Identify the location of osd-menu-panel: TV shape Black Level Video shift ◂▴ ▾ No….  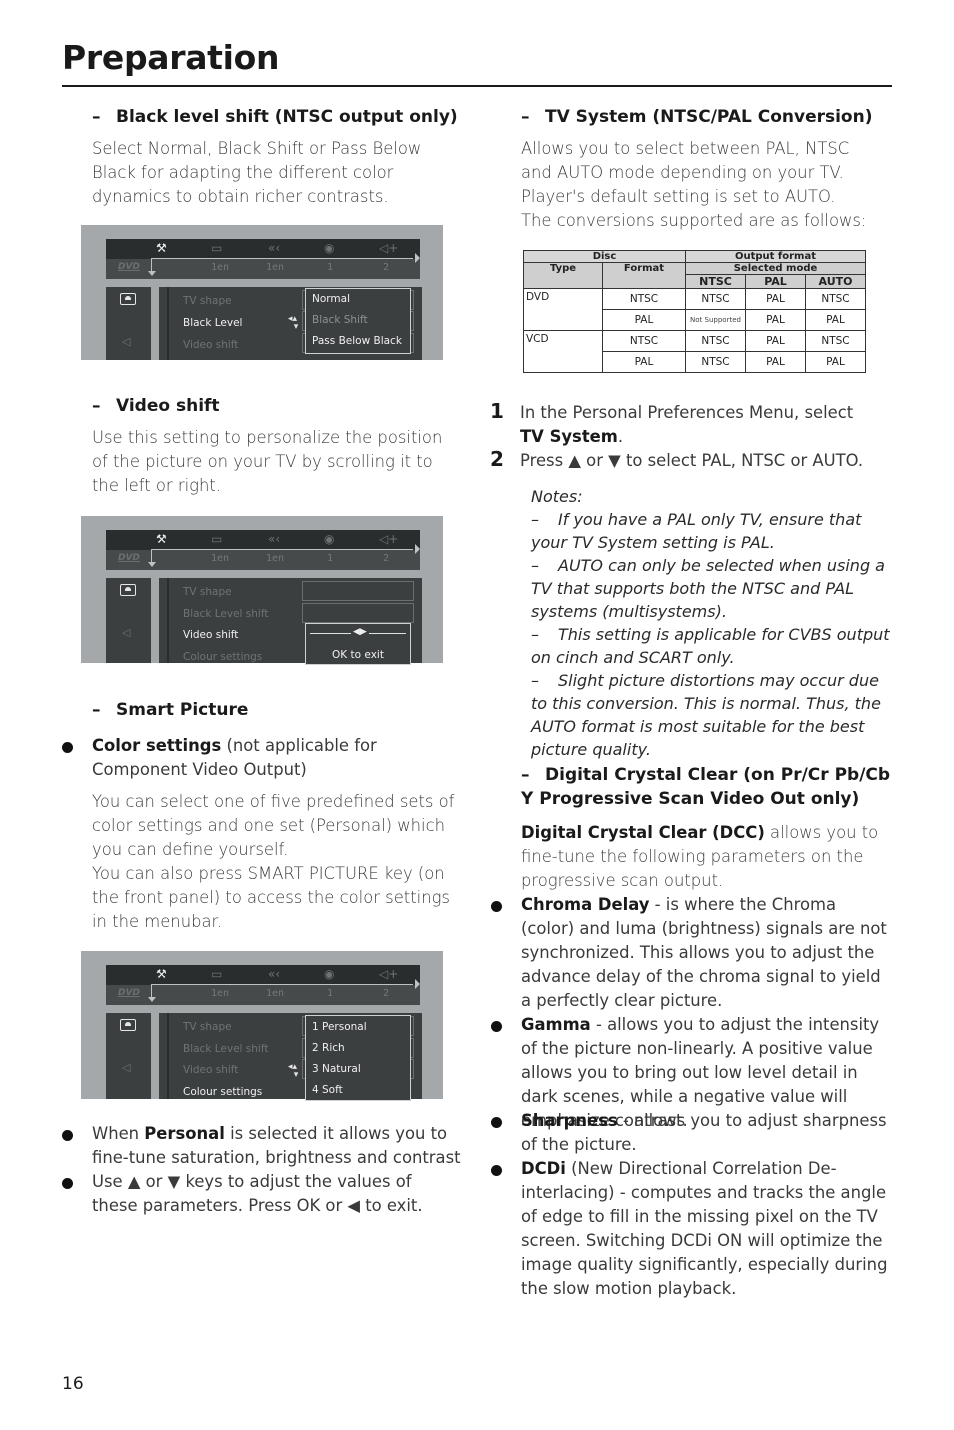
(294, 323).